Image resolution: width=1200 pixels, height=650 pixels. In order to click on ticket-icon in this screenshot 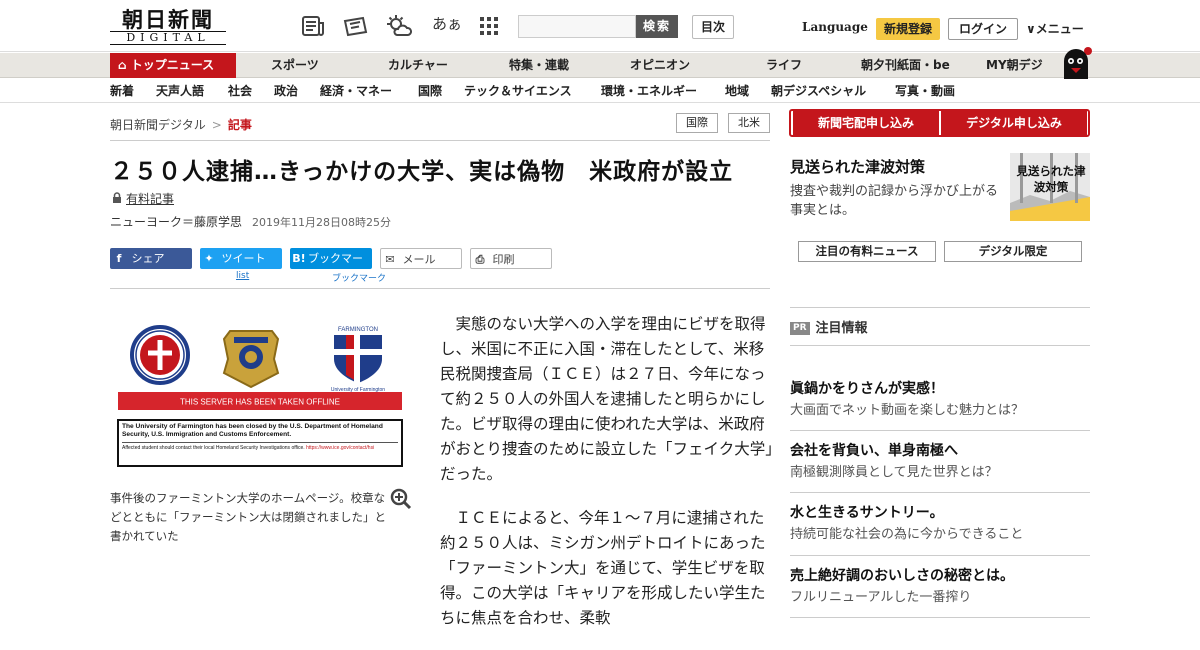, I will do `click(356, 26)`.